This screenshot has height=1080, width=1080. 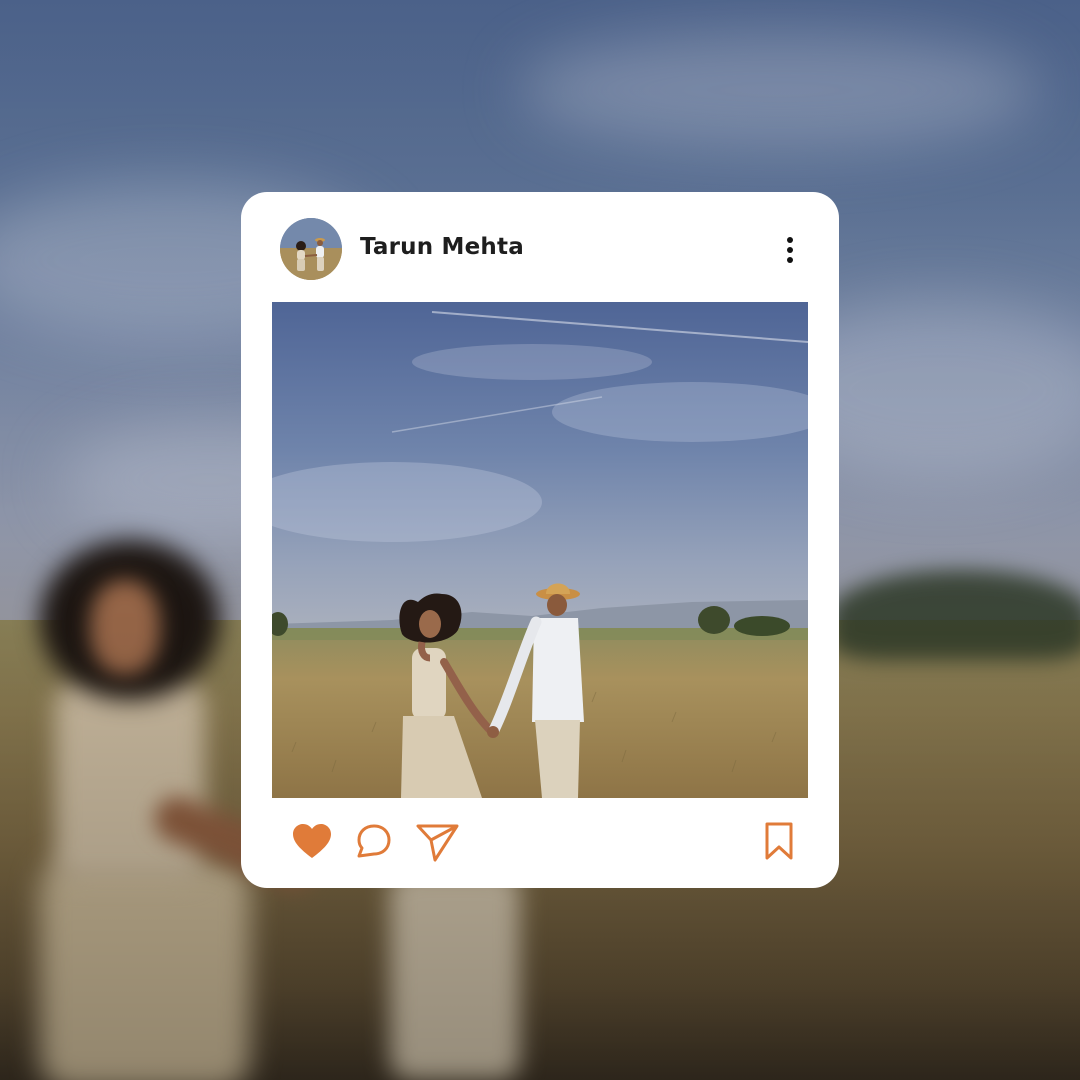 What do you see at coordinates (540, 843) in the screenshot?
I see `action-bar` at bounding box center [540, 843].